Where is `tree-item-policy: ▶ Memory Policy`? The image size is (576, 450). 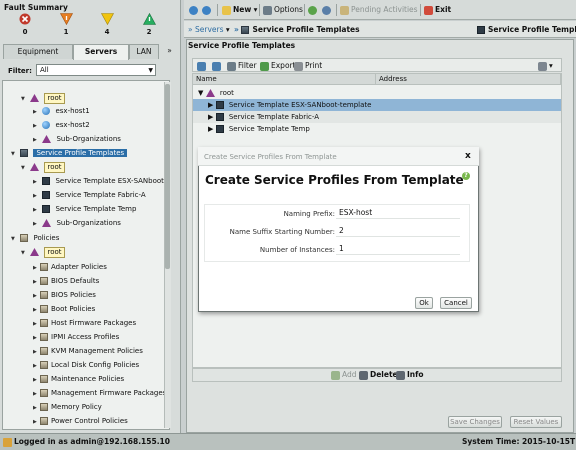
tree-item-policy: ▶ Memory Policy is located at coordinates (67, 407).